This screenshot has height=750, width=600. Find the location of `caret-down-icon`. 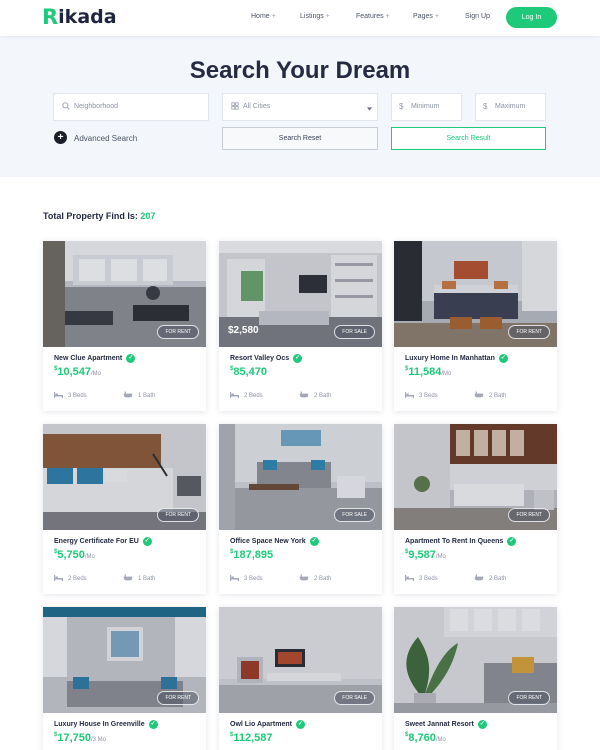

caret-down-icon is located at coordinates (369, 108).